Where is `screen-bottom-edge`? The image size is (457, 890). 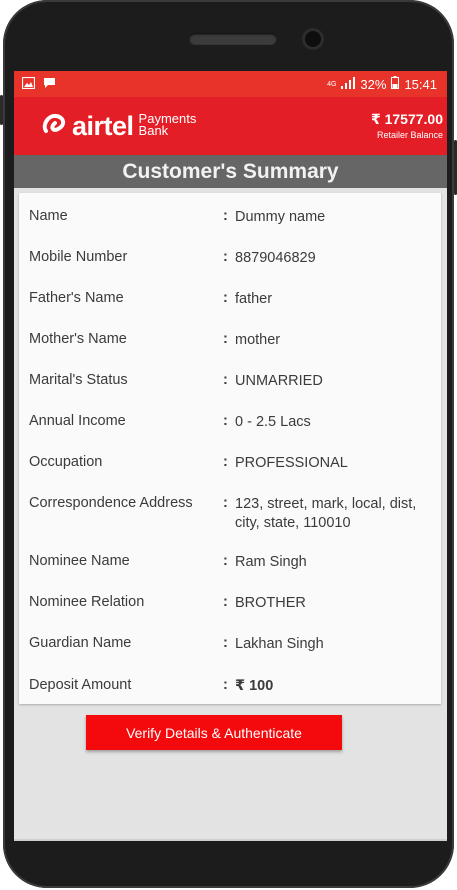
screen-bottom-edge is located at coordinates (230, 840).